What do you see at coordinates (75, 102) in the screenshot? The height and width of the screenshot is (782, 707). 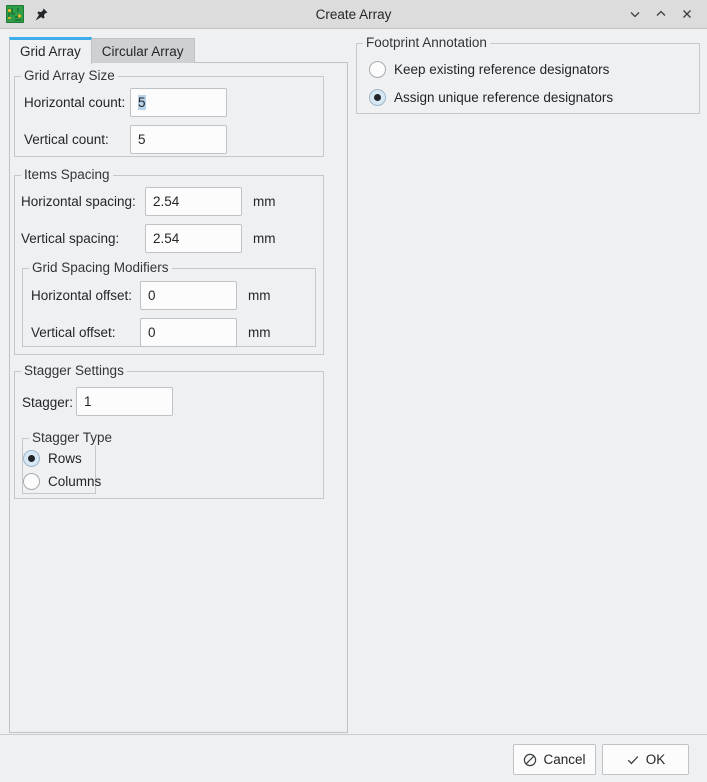 I see `horizontal-count-label: Horizontal count:` at bounding box center [75, 102].